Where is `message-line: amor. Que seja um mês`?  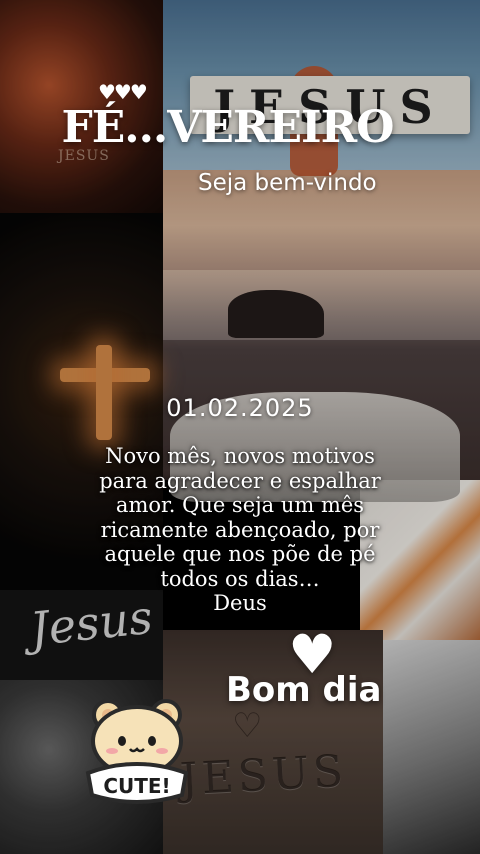 message-line: amor. Que seja um mês is located at coordinates (240, 505).